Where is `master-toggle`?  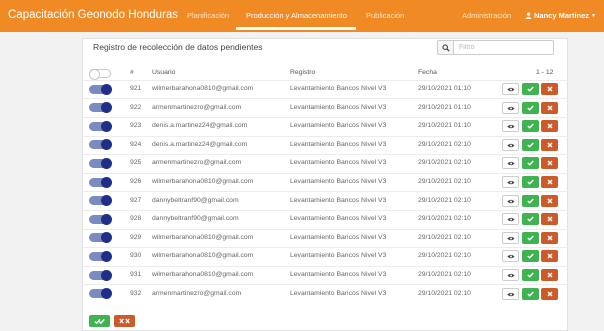 master-toggle is located at coordinates (100, 74).